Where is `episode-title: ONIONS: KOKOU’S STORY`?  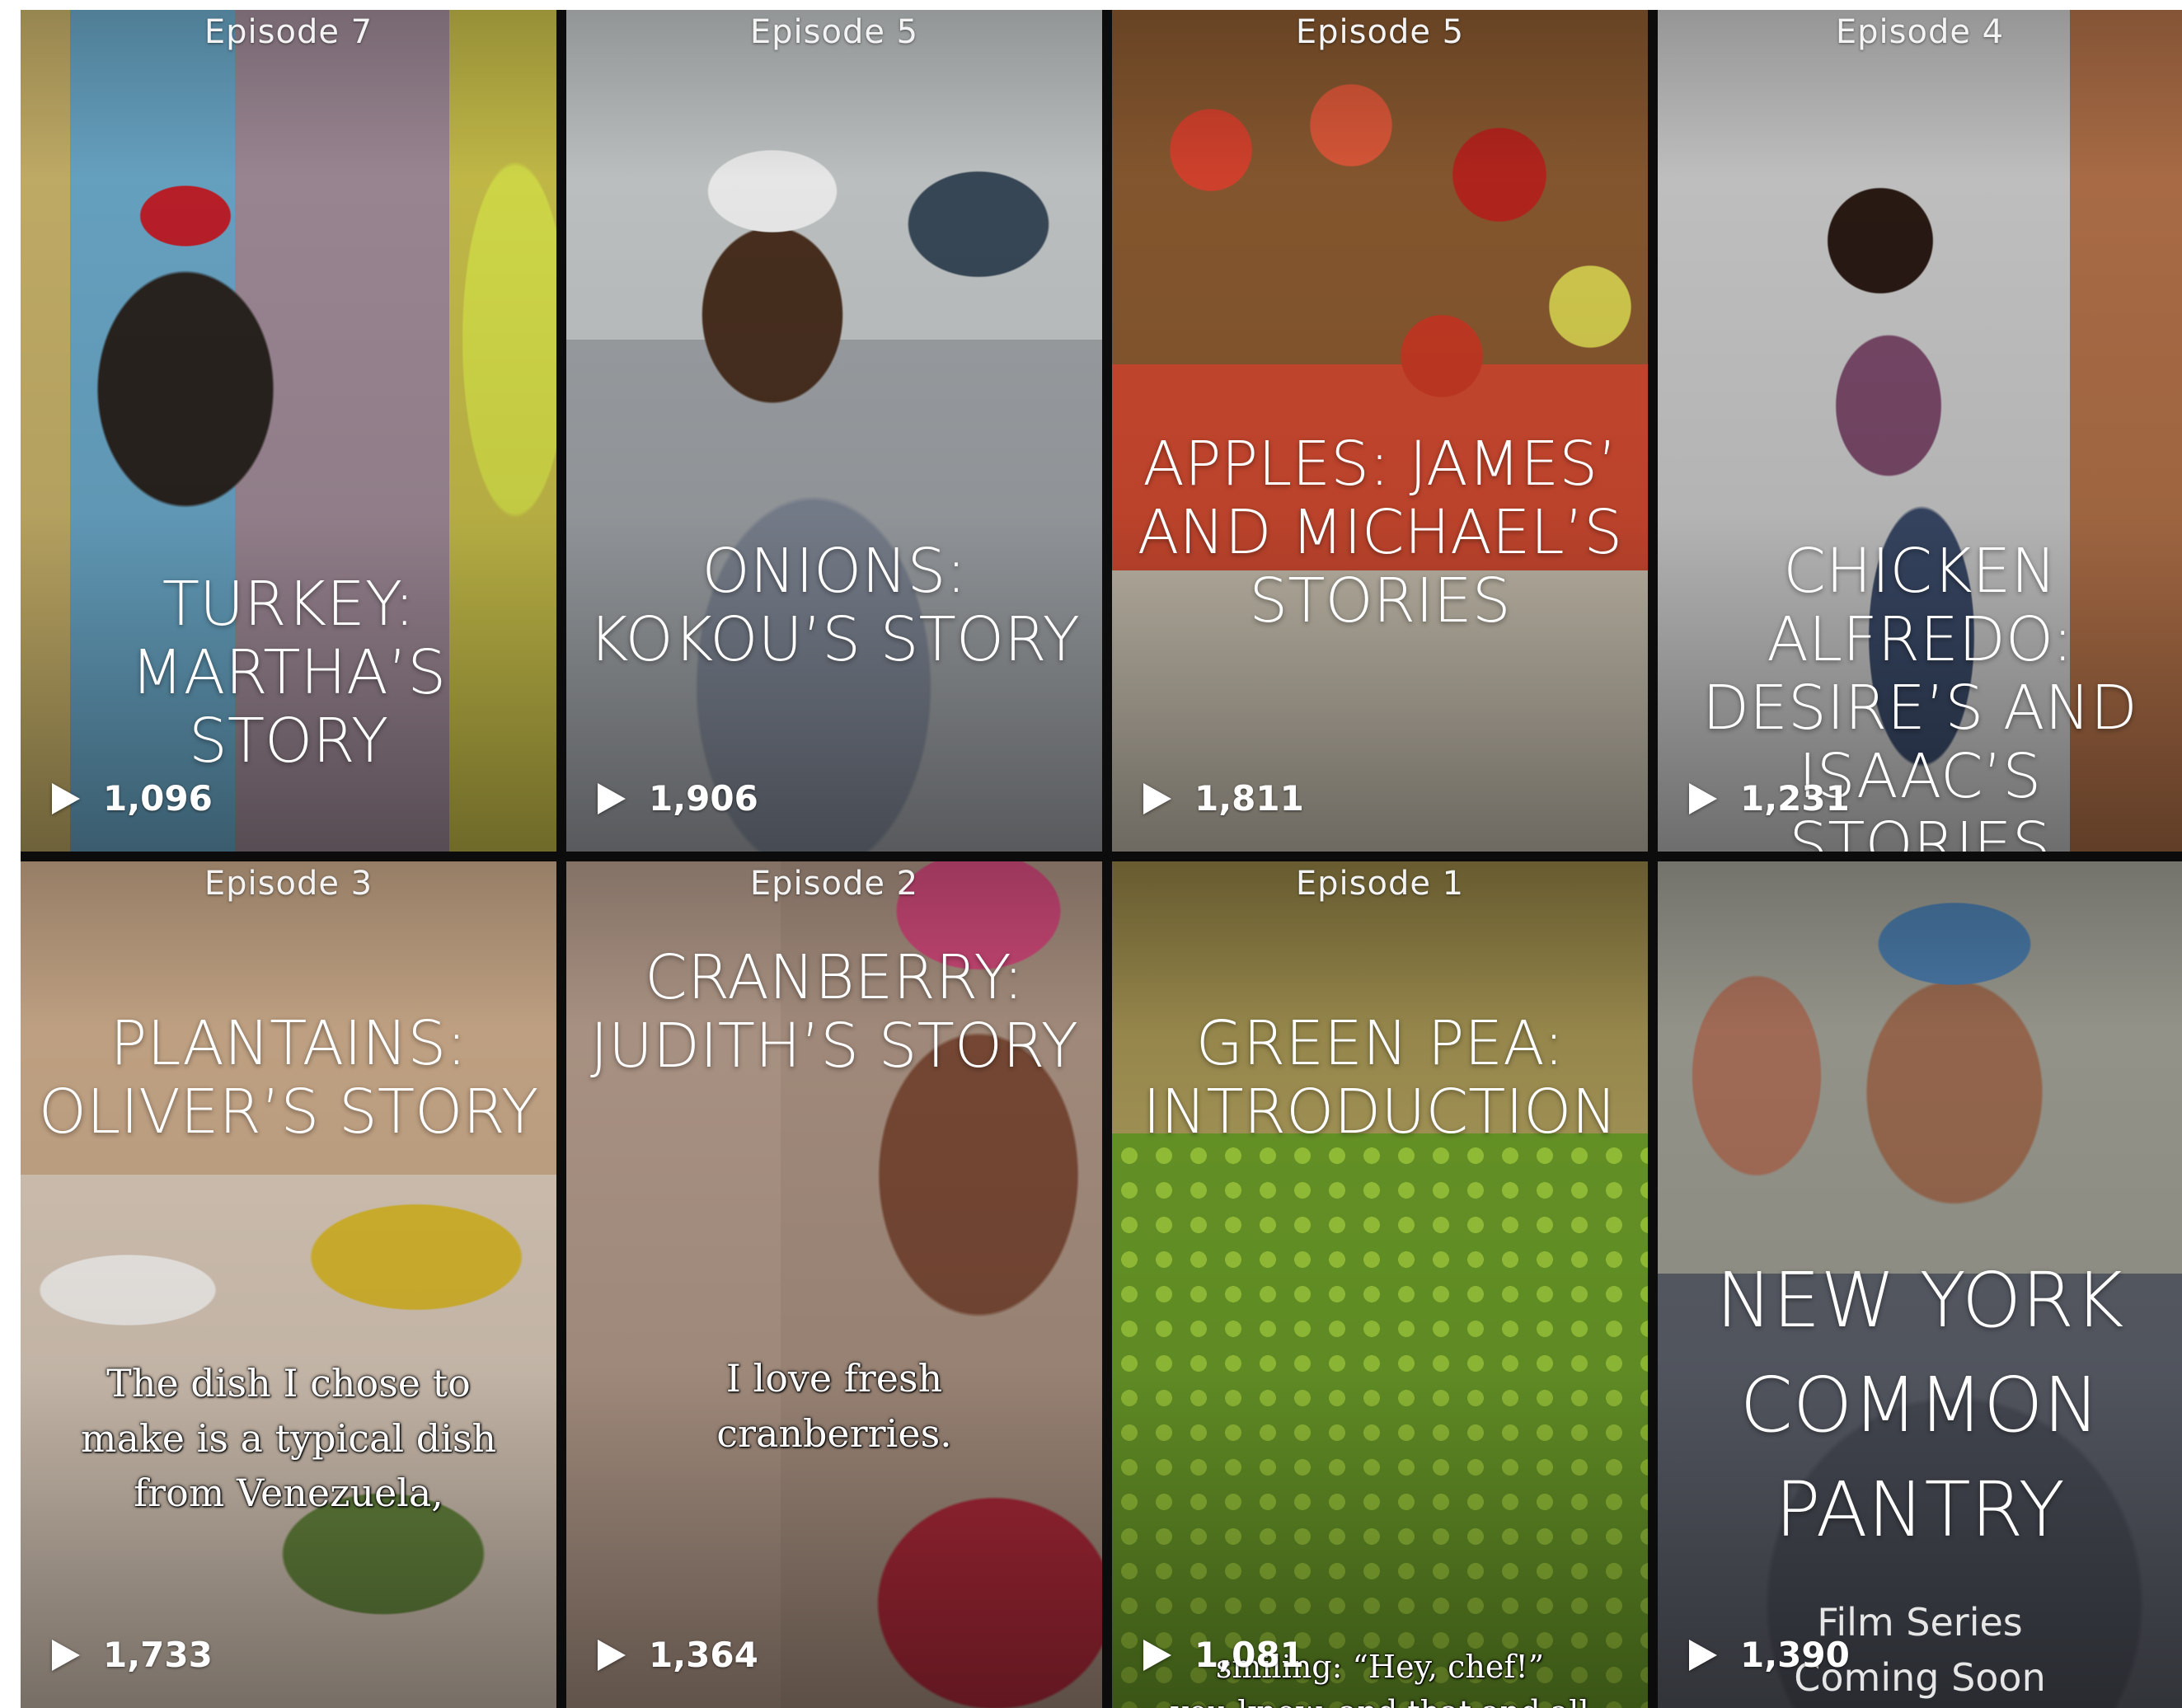 episode-title: ONIONS: KOKOU’S STORY is located at coordinates (834, 605).